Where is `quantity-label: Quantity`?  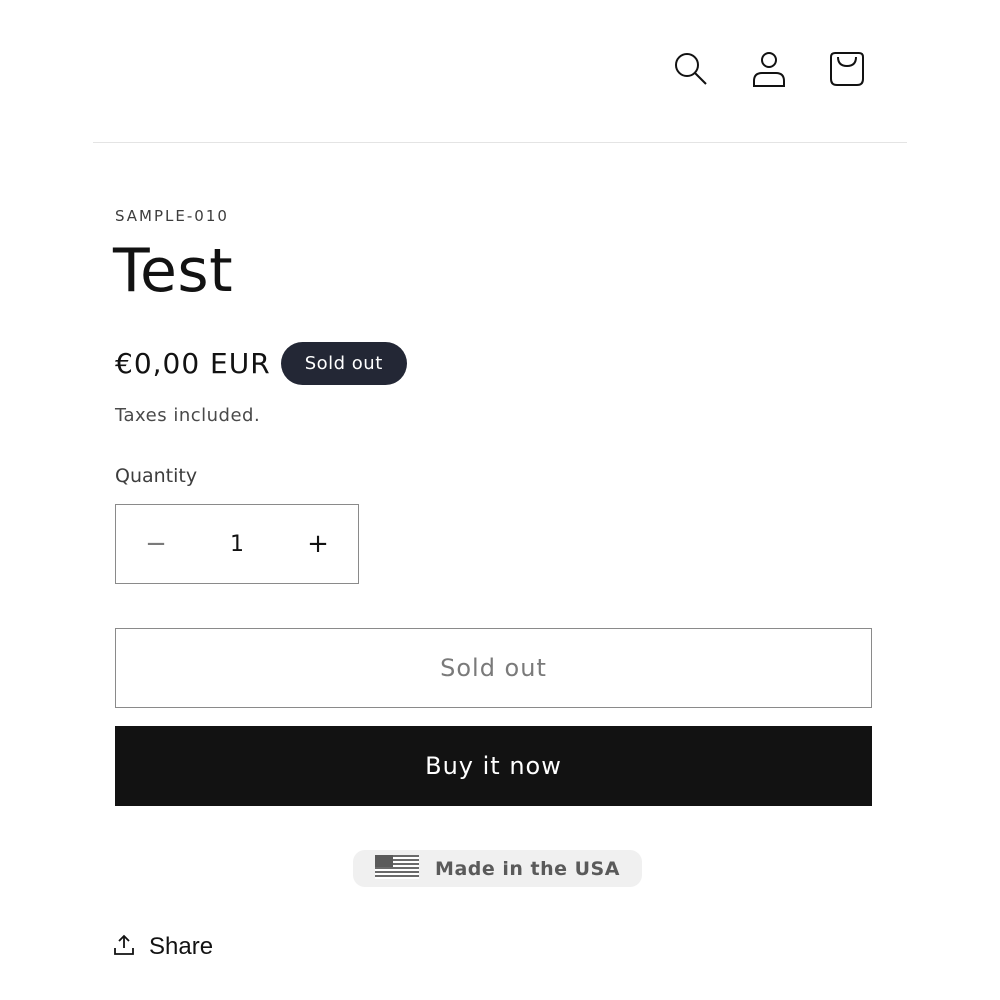
quantity-label: Quantity is located at coordinates (156, 476).